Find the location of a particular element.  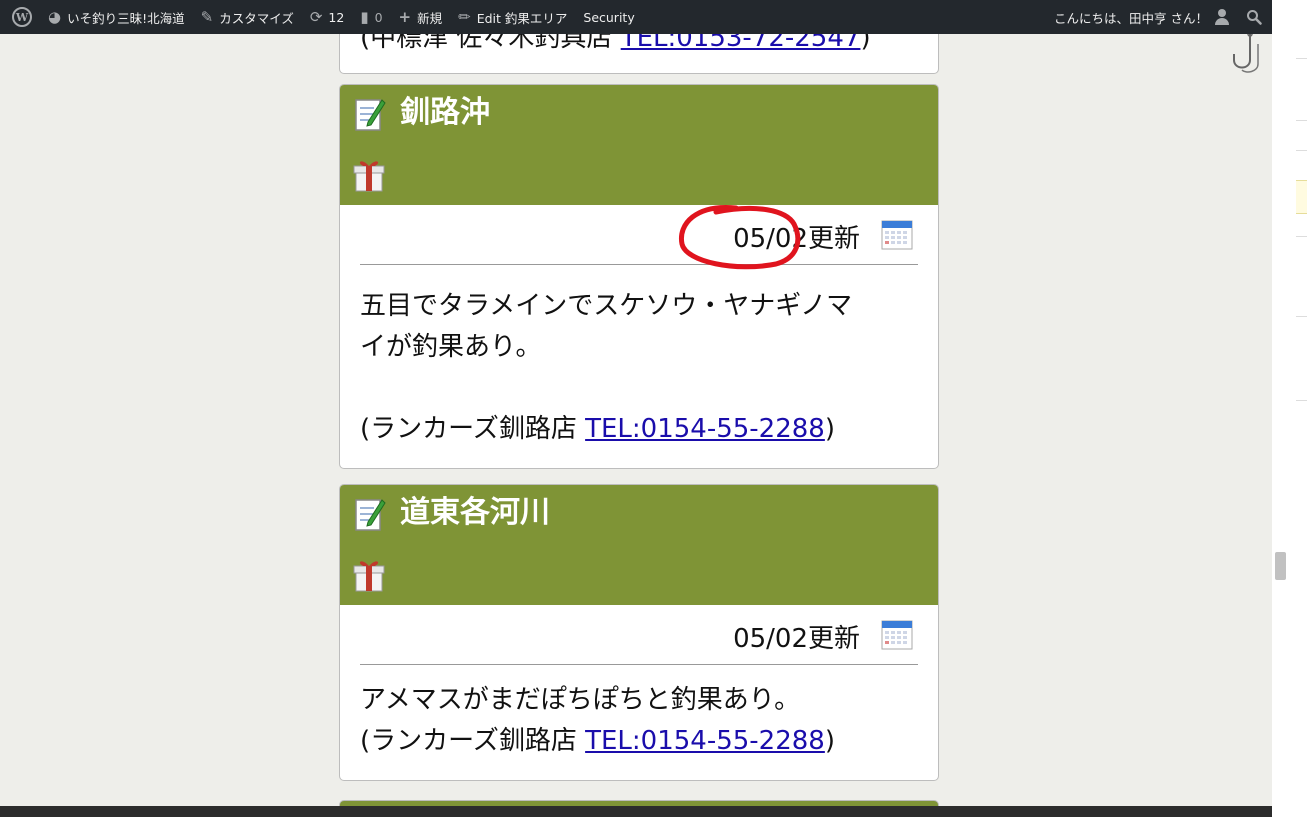

report-line: イが釣果あり。 is located at coordinates (451, 347).